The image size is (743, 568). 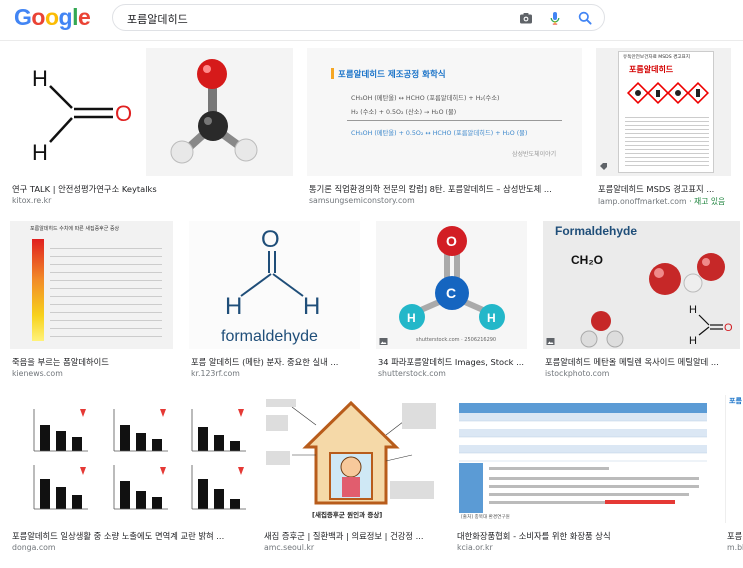 I want to click on thumb-label: formaldehyde, so click(x=269, y=336).